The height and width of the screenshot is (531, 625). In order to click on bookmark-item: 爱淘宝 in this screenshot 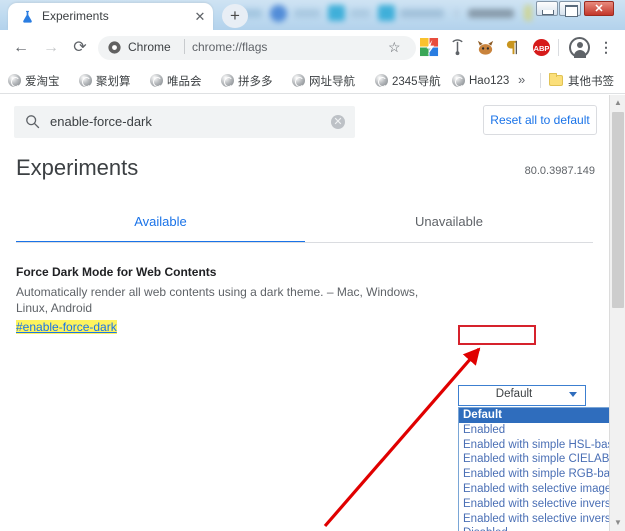, I will do `click(34, 80)`.